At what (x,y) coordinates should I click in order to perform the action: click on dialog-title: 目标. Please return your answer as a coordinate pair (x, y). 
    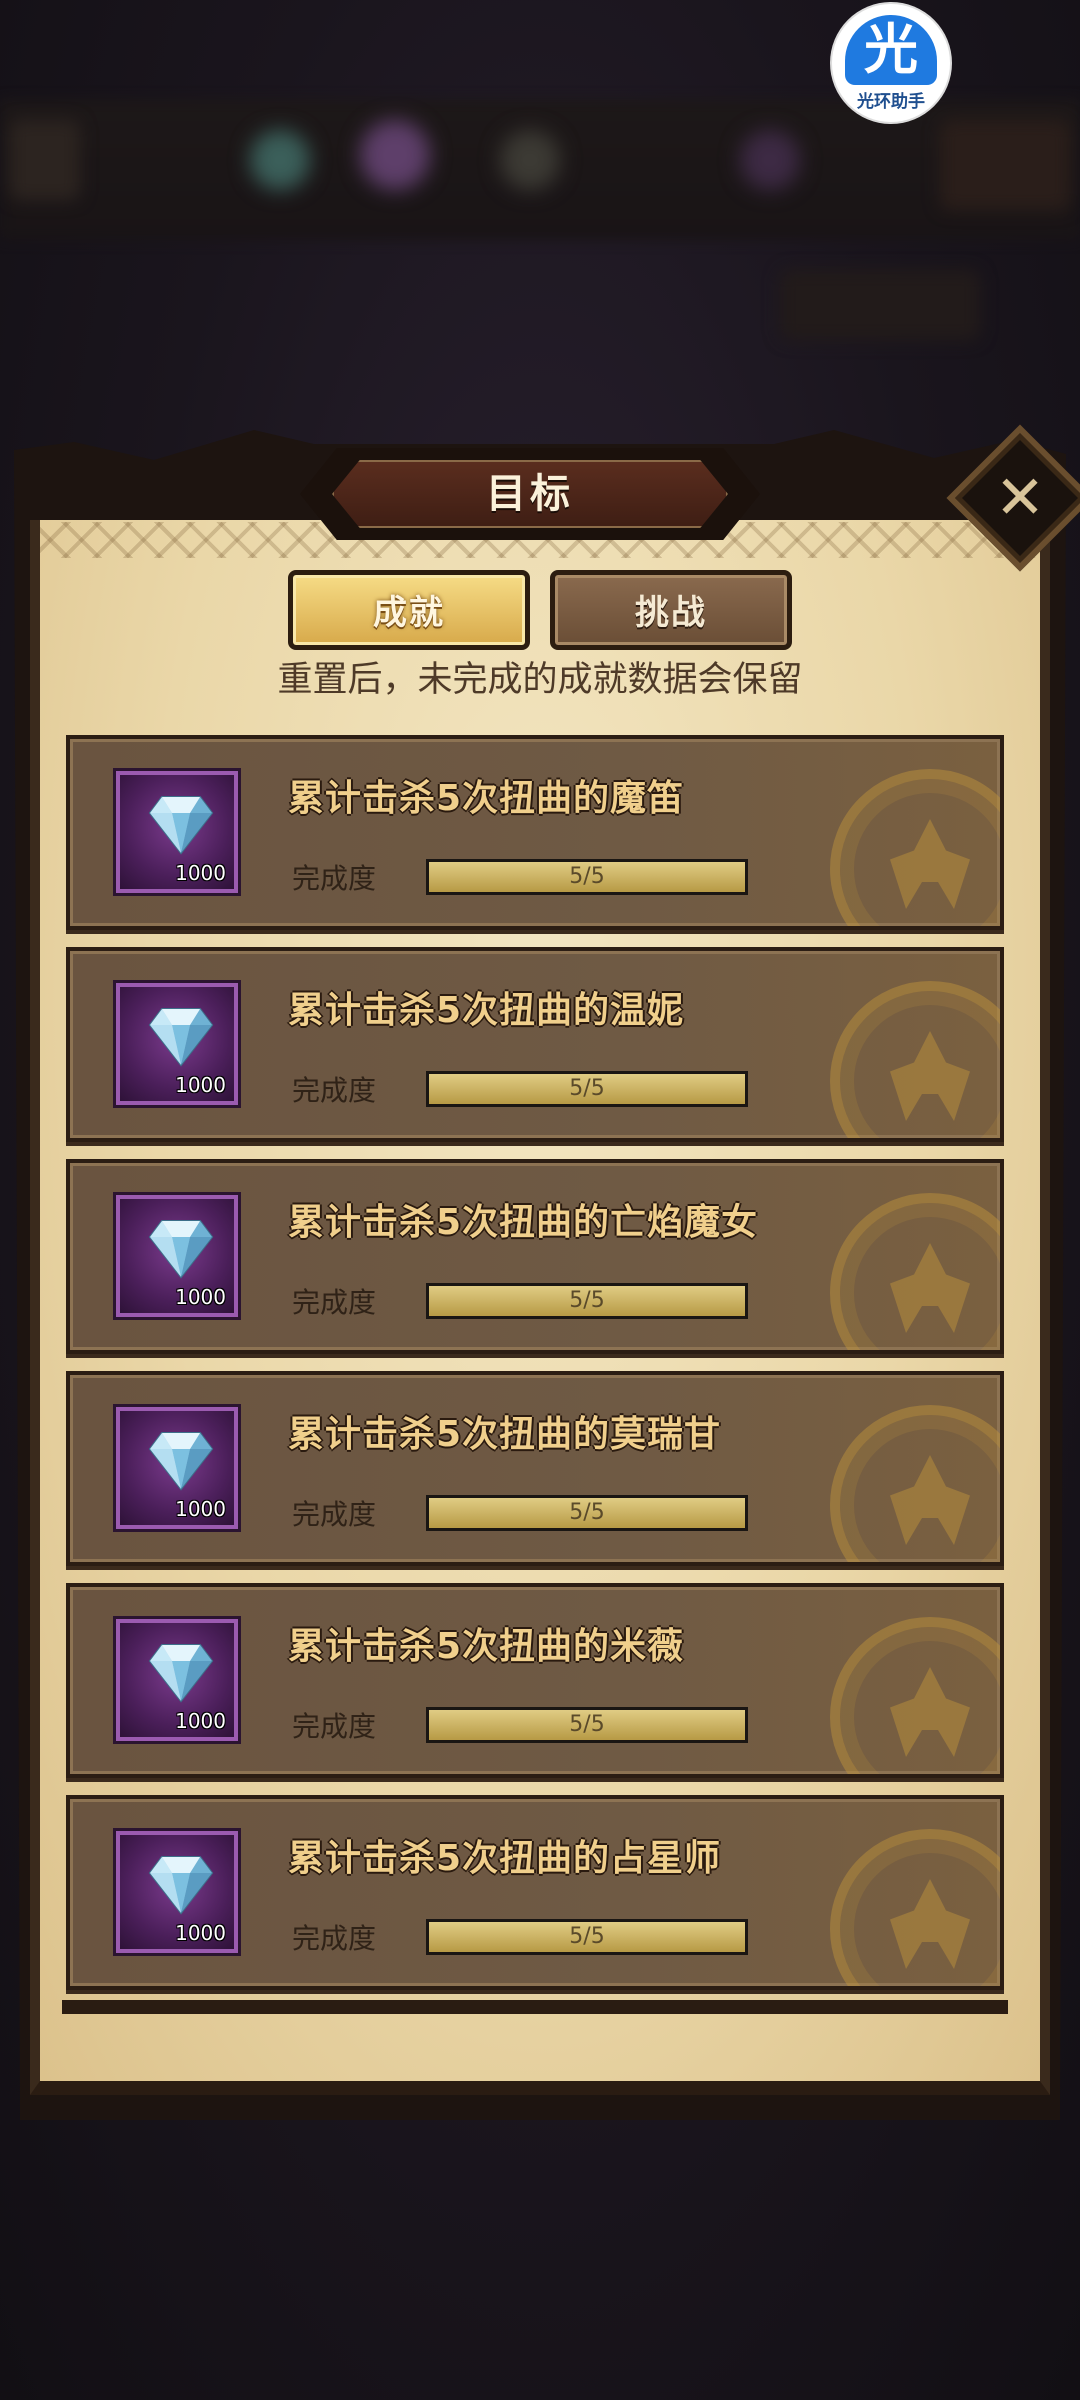
    Looking at the image, I should click on (530, 494).